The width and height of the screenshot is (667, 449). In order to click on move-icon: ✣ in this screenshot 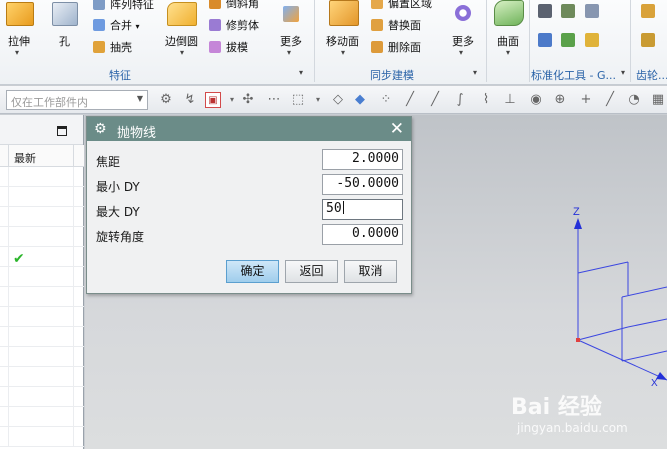, I will do `click(248, 100)`.